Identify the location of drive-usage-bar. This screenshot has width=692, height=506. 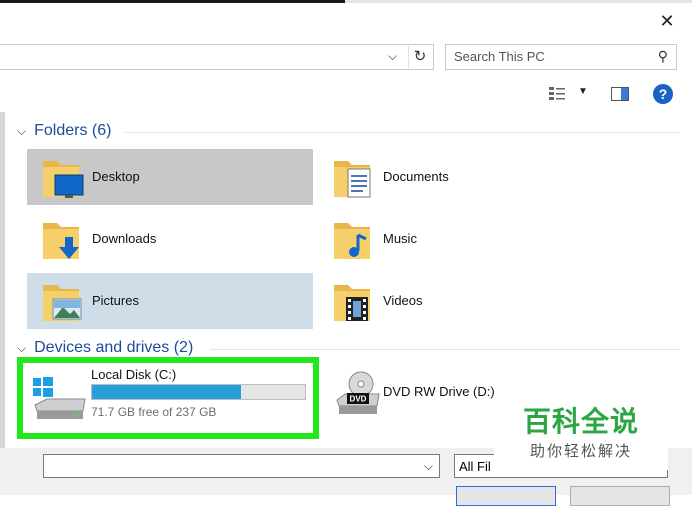
(198, 392).